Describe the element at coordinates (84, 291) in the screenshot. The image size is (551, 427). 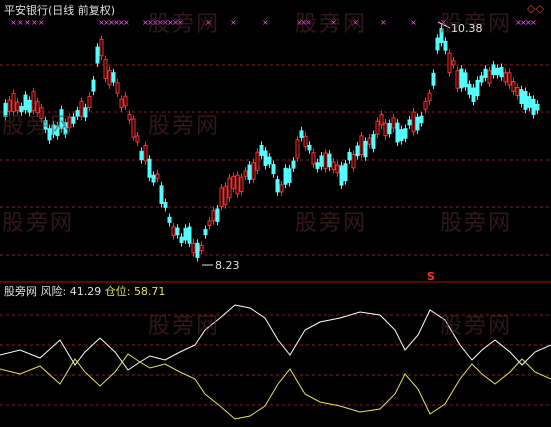
I see `indicator-legend: 股旁网 风险: 41.29 仓位: 58.71` at that location.